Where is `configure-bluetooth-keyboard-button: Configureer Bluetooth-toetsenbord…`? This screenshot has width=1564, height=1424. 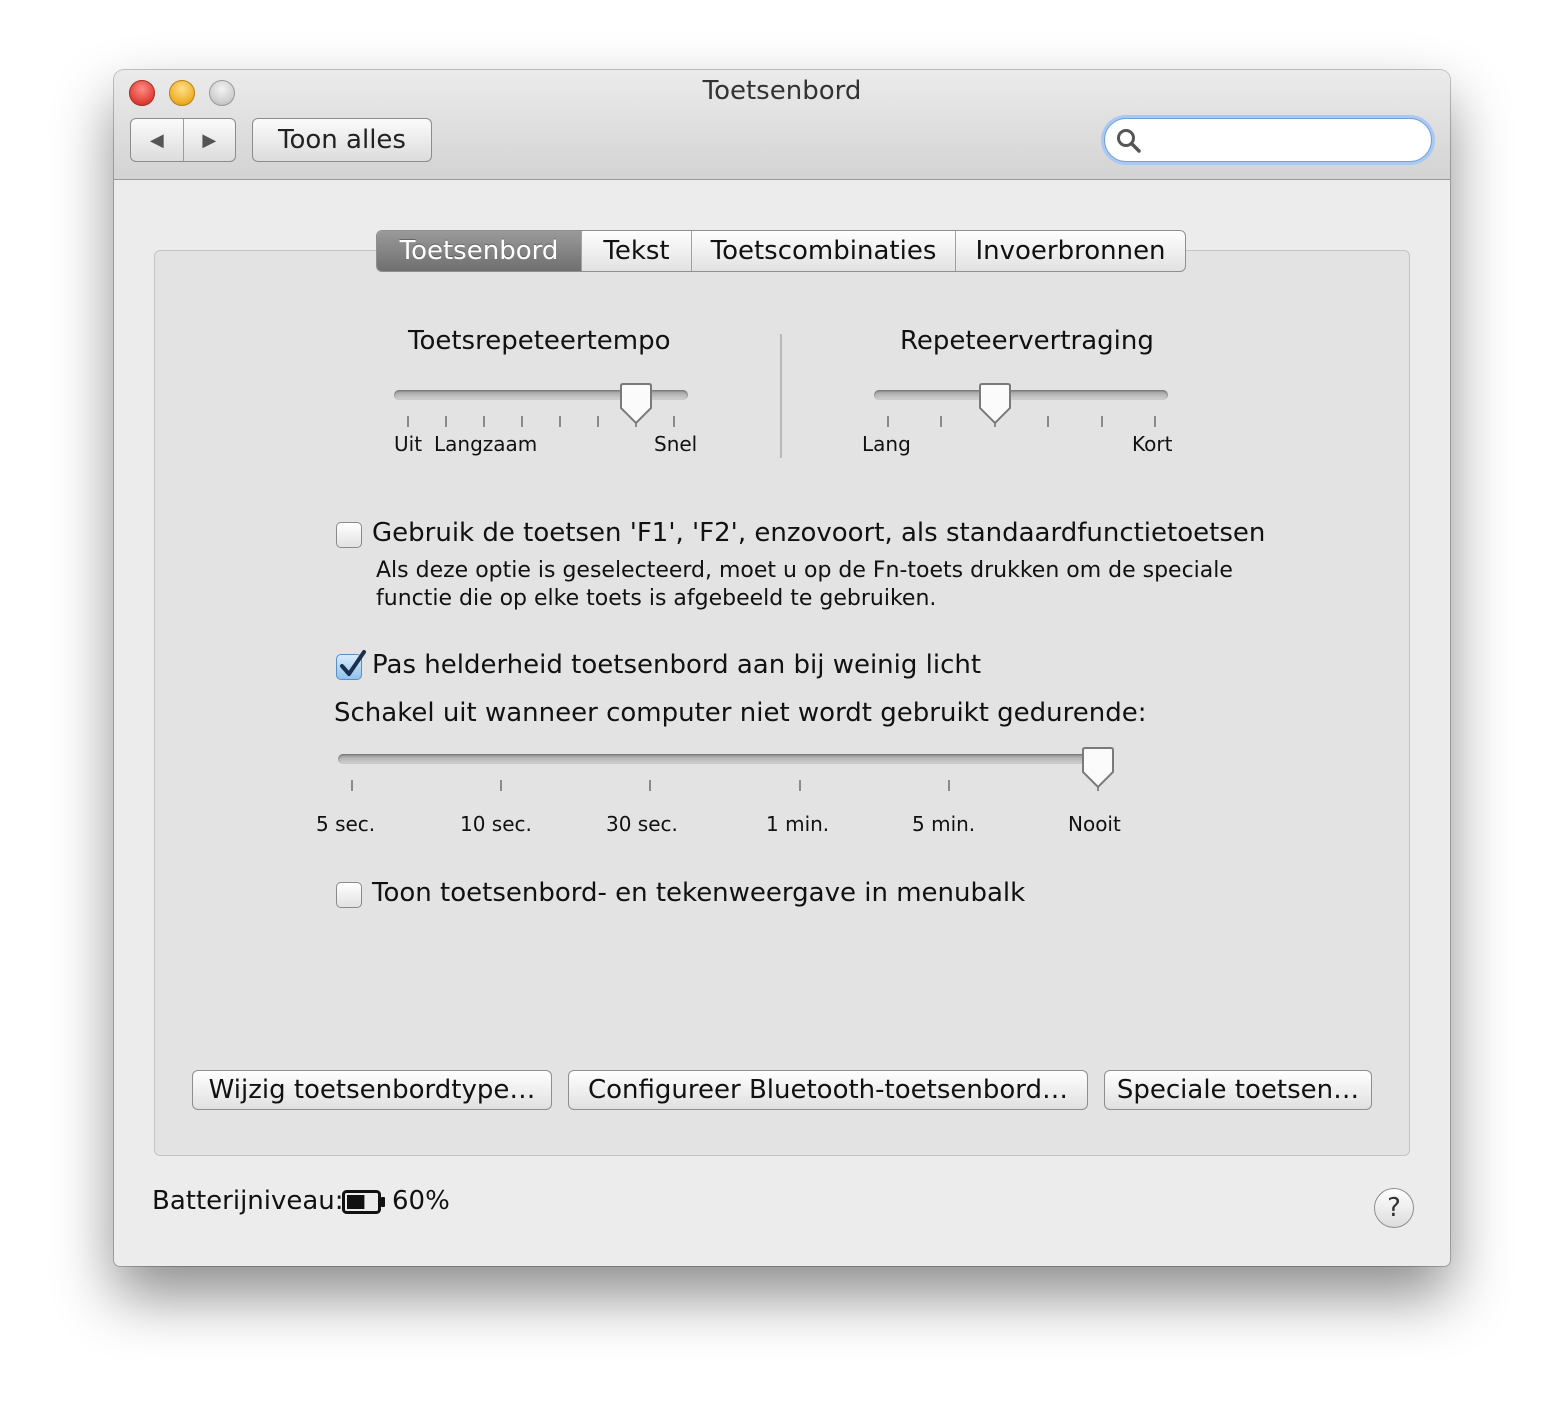
configure-bluetooth-keyboard-button: Configureer Bluetooth-toetsenbord… is located at coordinates (828, 1090).